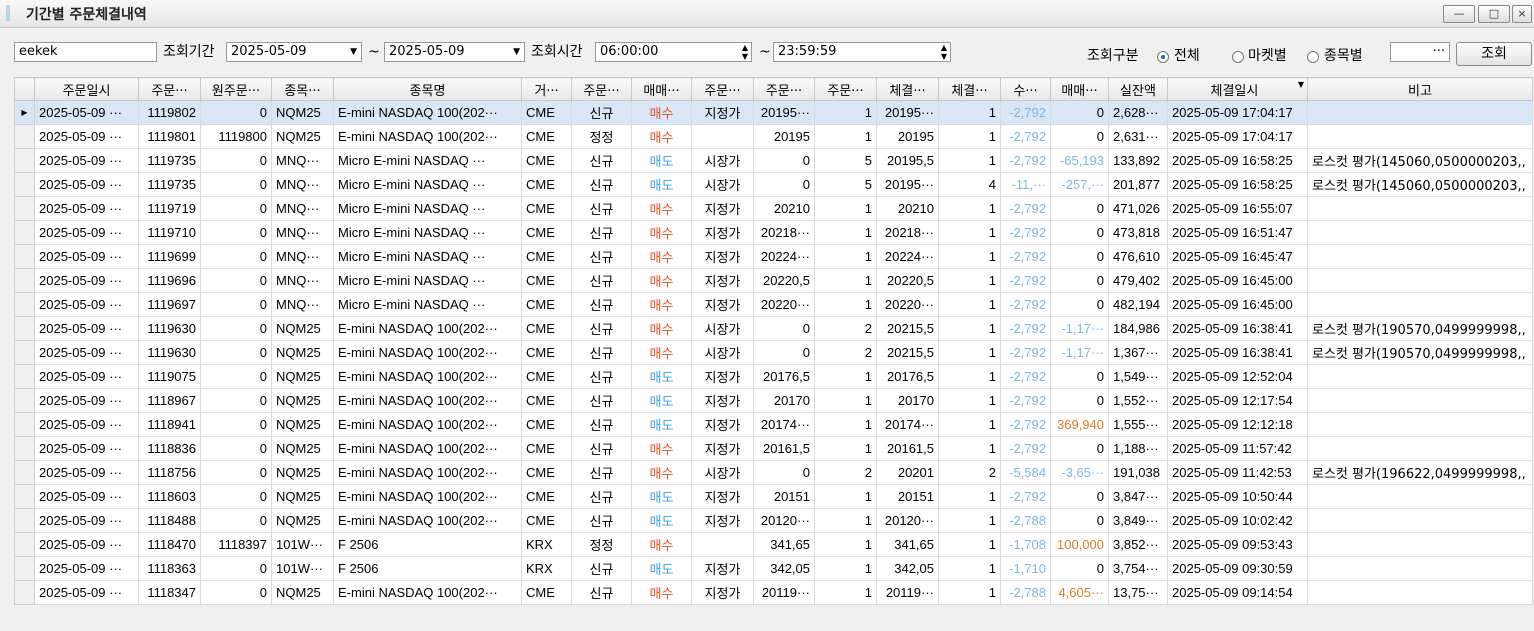 The image size is (1534, 631). What do you see at coordinates (1313, 57) in the screenshot?
I see `radio-symbol` at bounding box center [1313, 57].